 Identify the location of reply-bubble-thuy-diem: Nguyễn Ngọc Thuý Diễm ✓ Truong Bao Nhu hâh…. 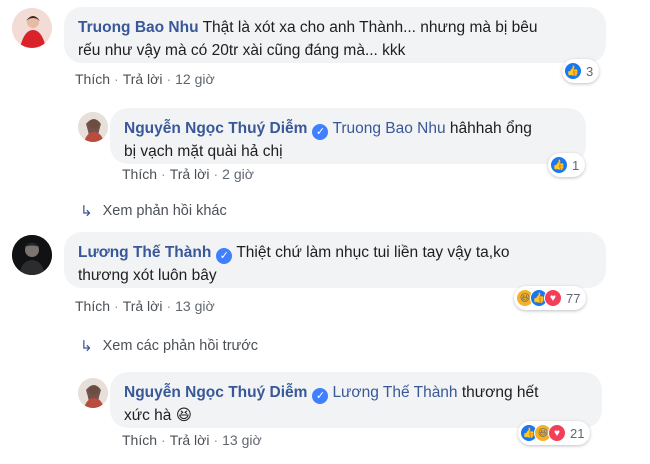
(348, 136).